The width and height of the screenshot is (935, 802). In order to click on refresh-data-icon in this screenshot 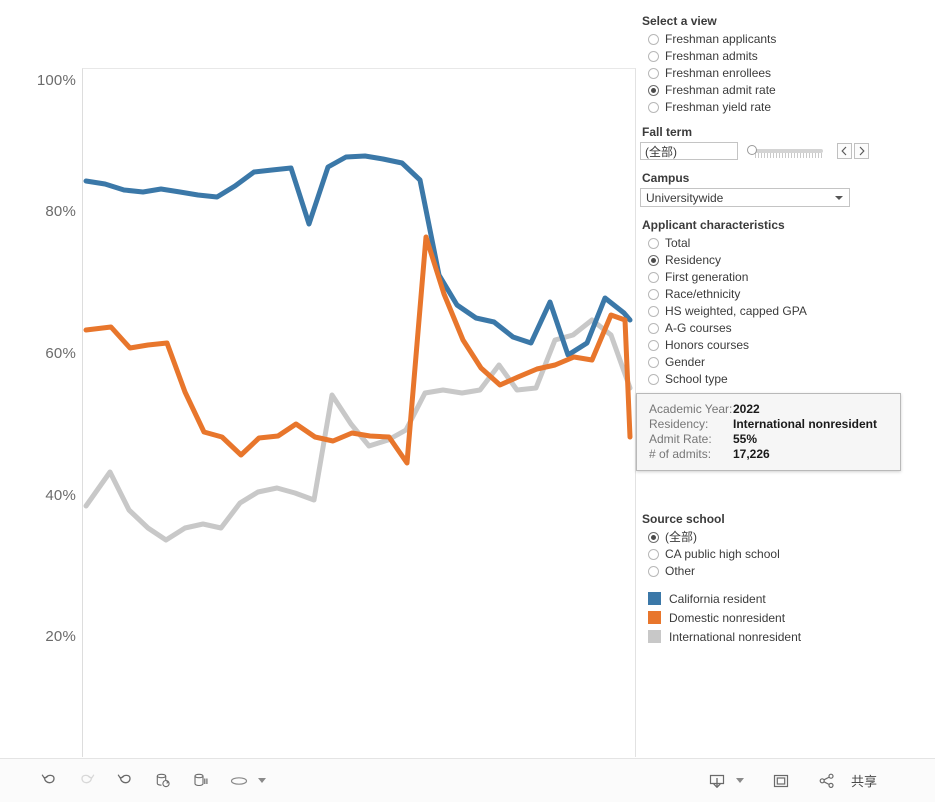, I will do `click(163, 780)`.